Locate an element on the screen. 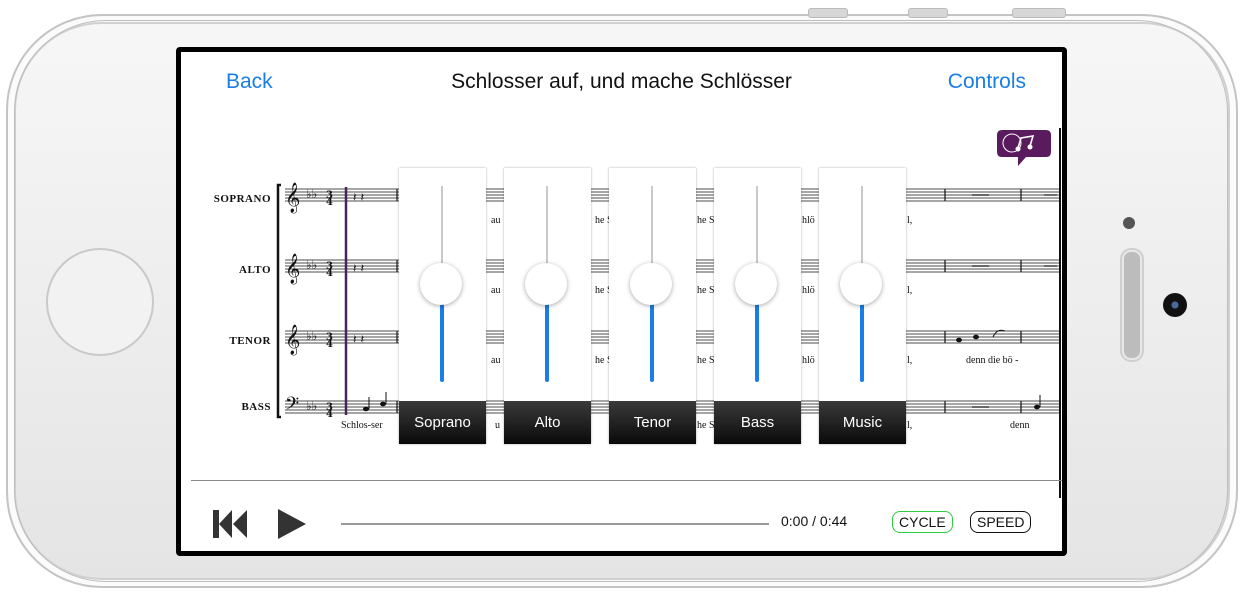 The image size is (1240, 592). home-button is located at coordinates (100, 302).